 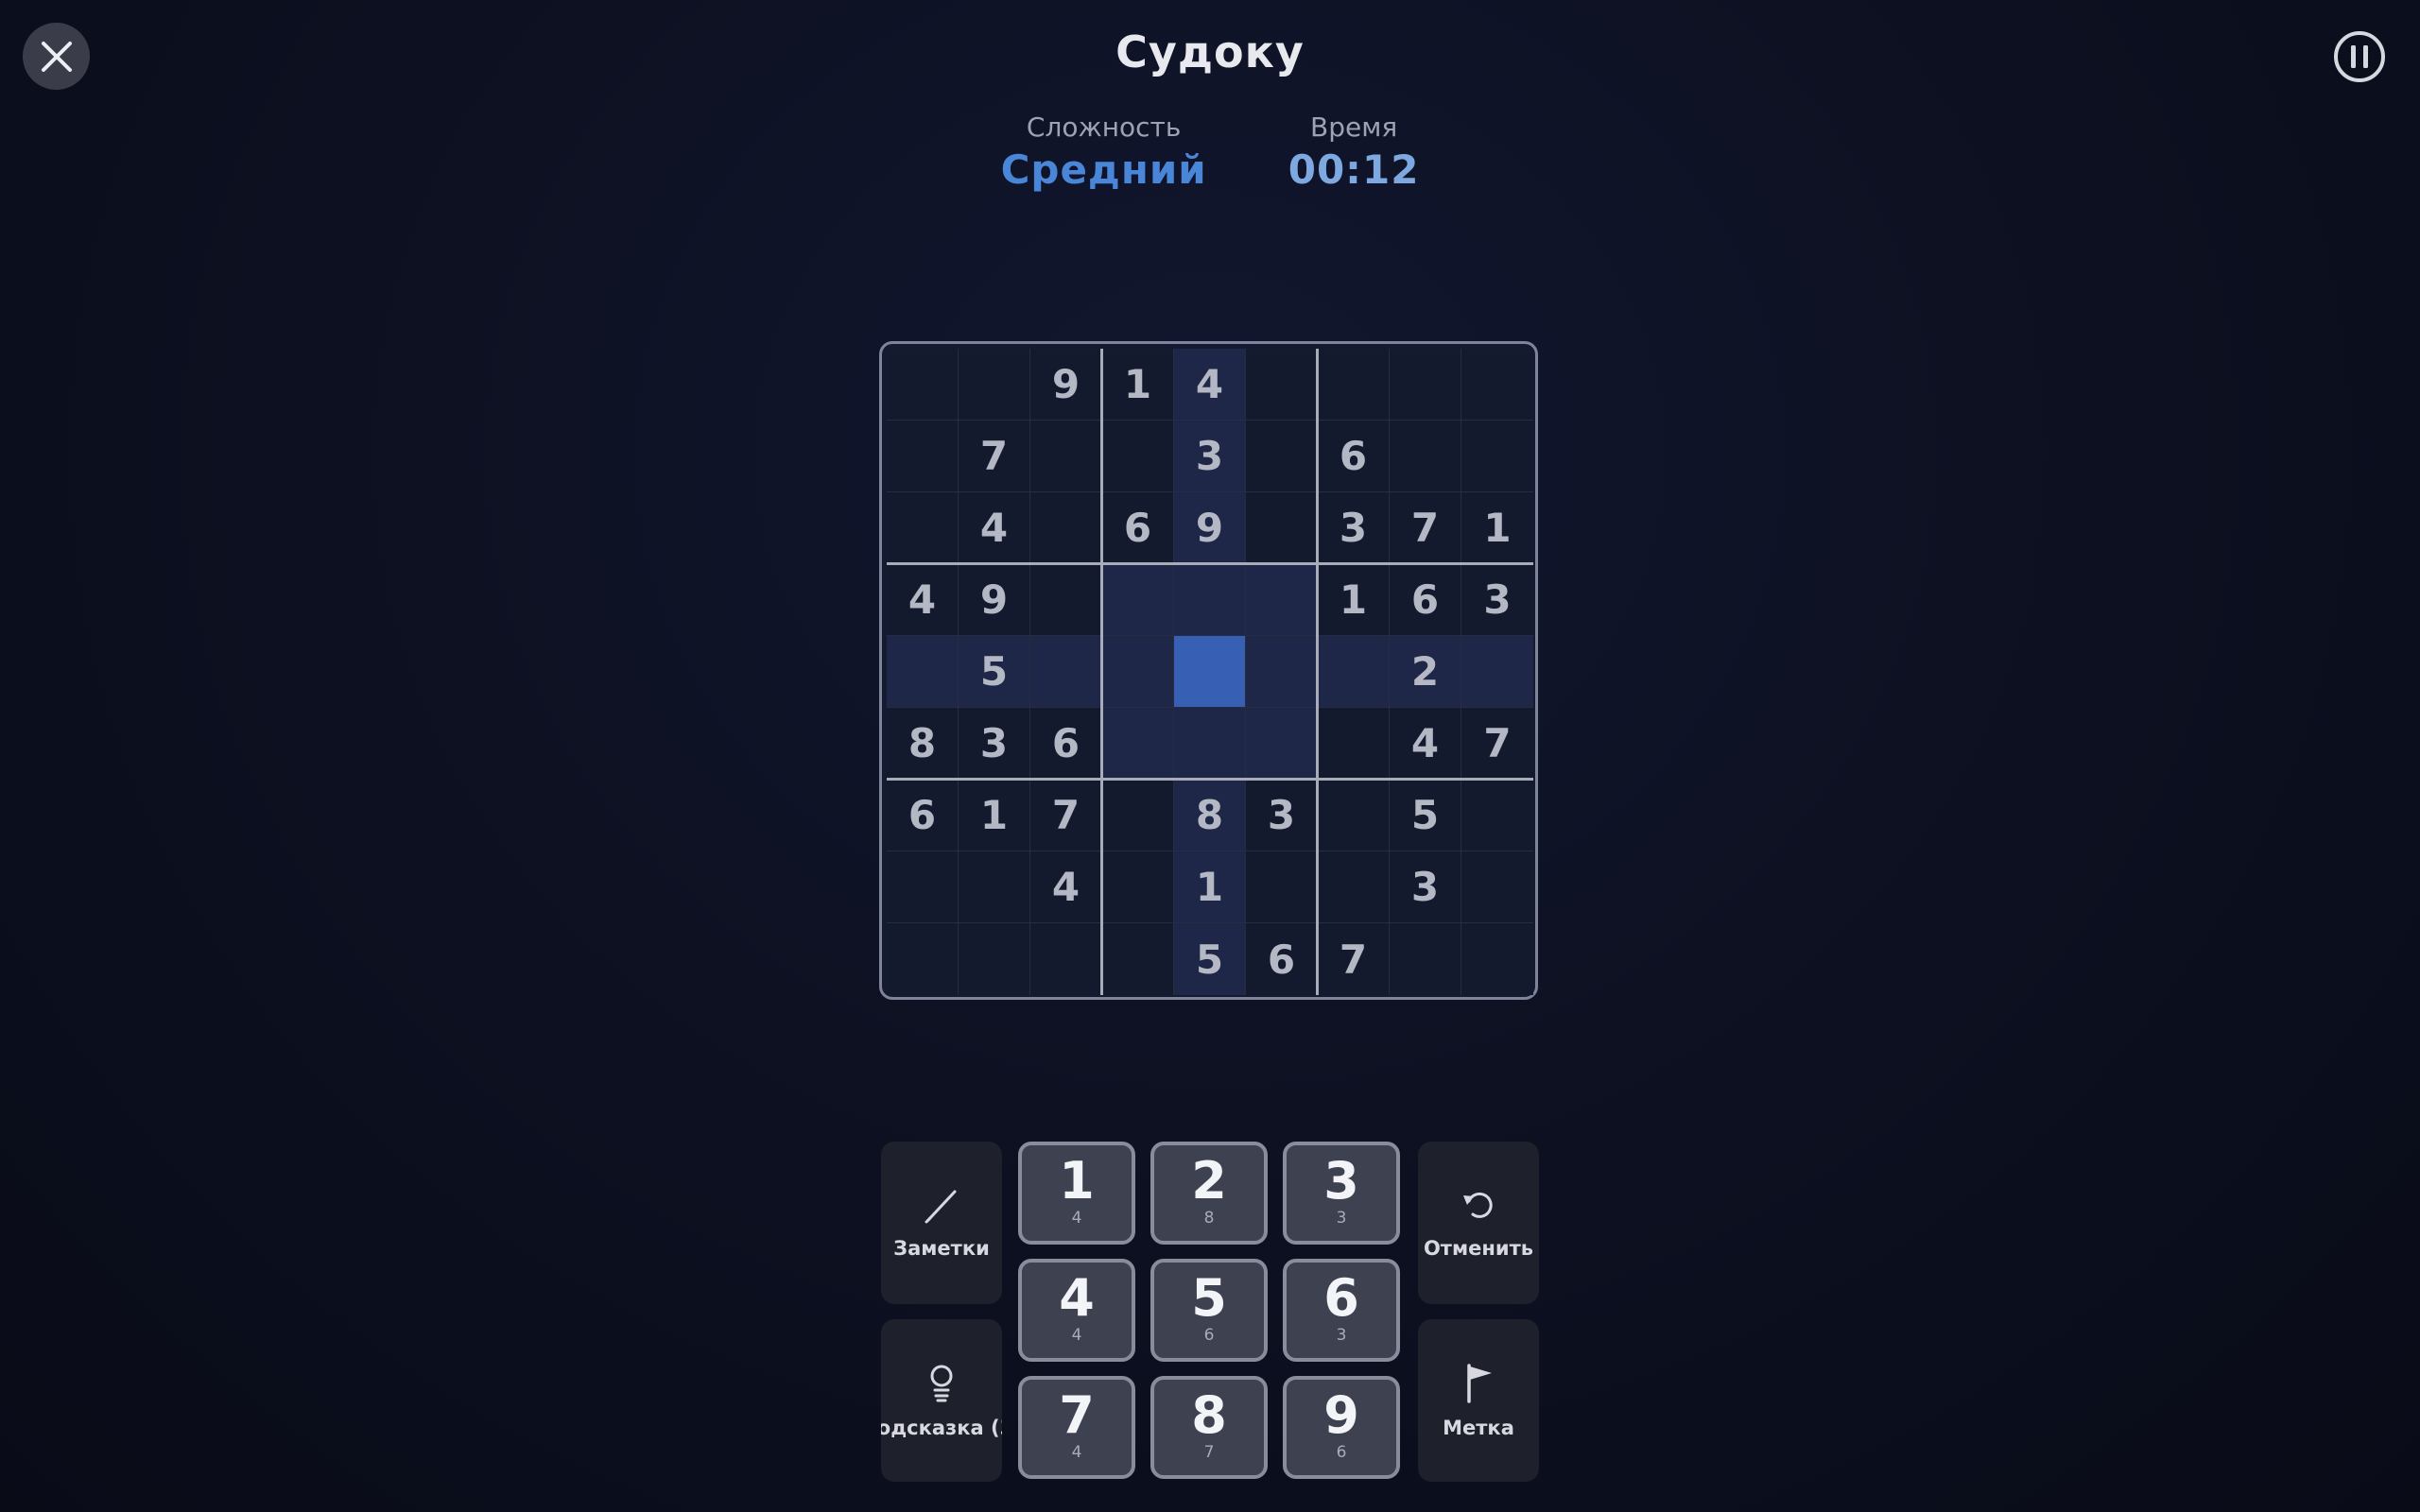 What do you see at coordinates (1497, 456) in the screenshot?
I see `sudoku-cell-r2-c9` at bounding box center [1497, 456].